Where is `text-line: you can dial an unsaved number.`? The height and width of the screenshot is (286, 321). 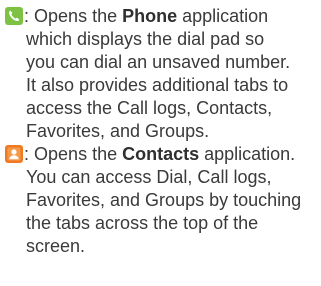
text-line: you can dial an unsaved number. is located at coordinates (158, 62).